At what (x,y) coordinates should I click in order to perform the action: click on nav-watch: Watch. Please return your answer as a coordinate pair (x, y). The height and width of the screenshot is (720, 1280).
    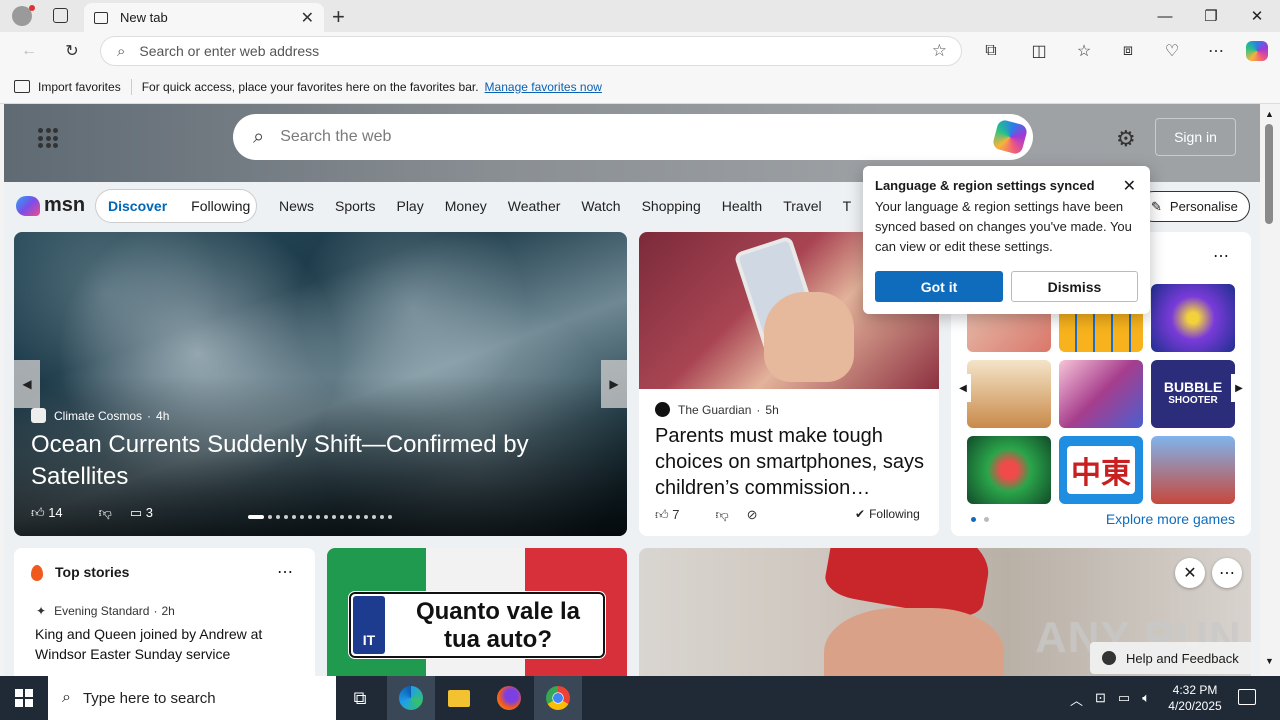
    Looking at the image, I should click on (600, 206).